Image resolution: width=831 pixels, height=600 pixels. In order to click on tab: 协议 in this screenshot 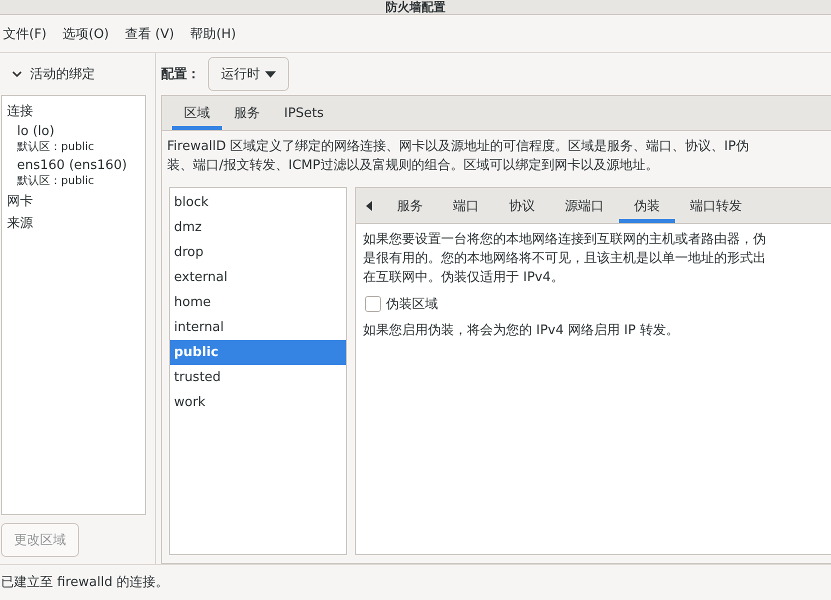, I will do `click(522, 205)`.